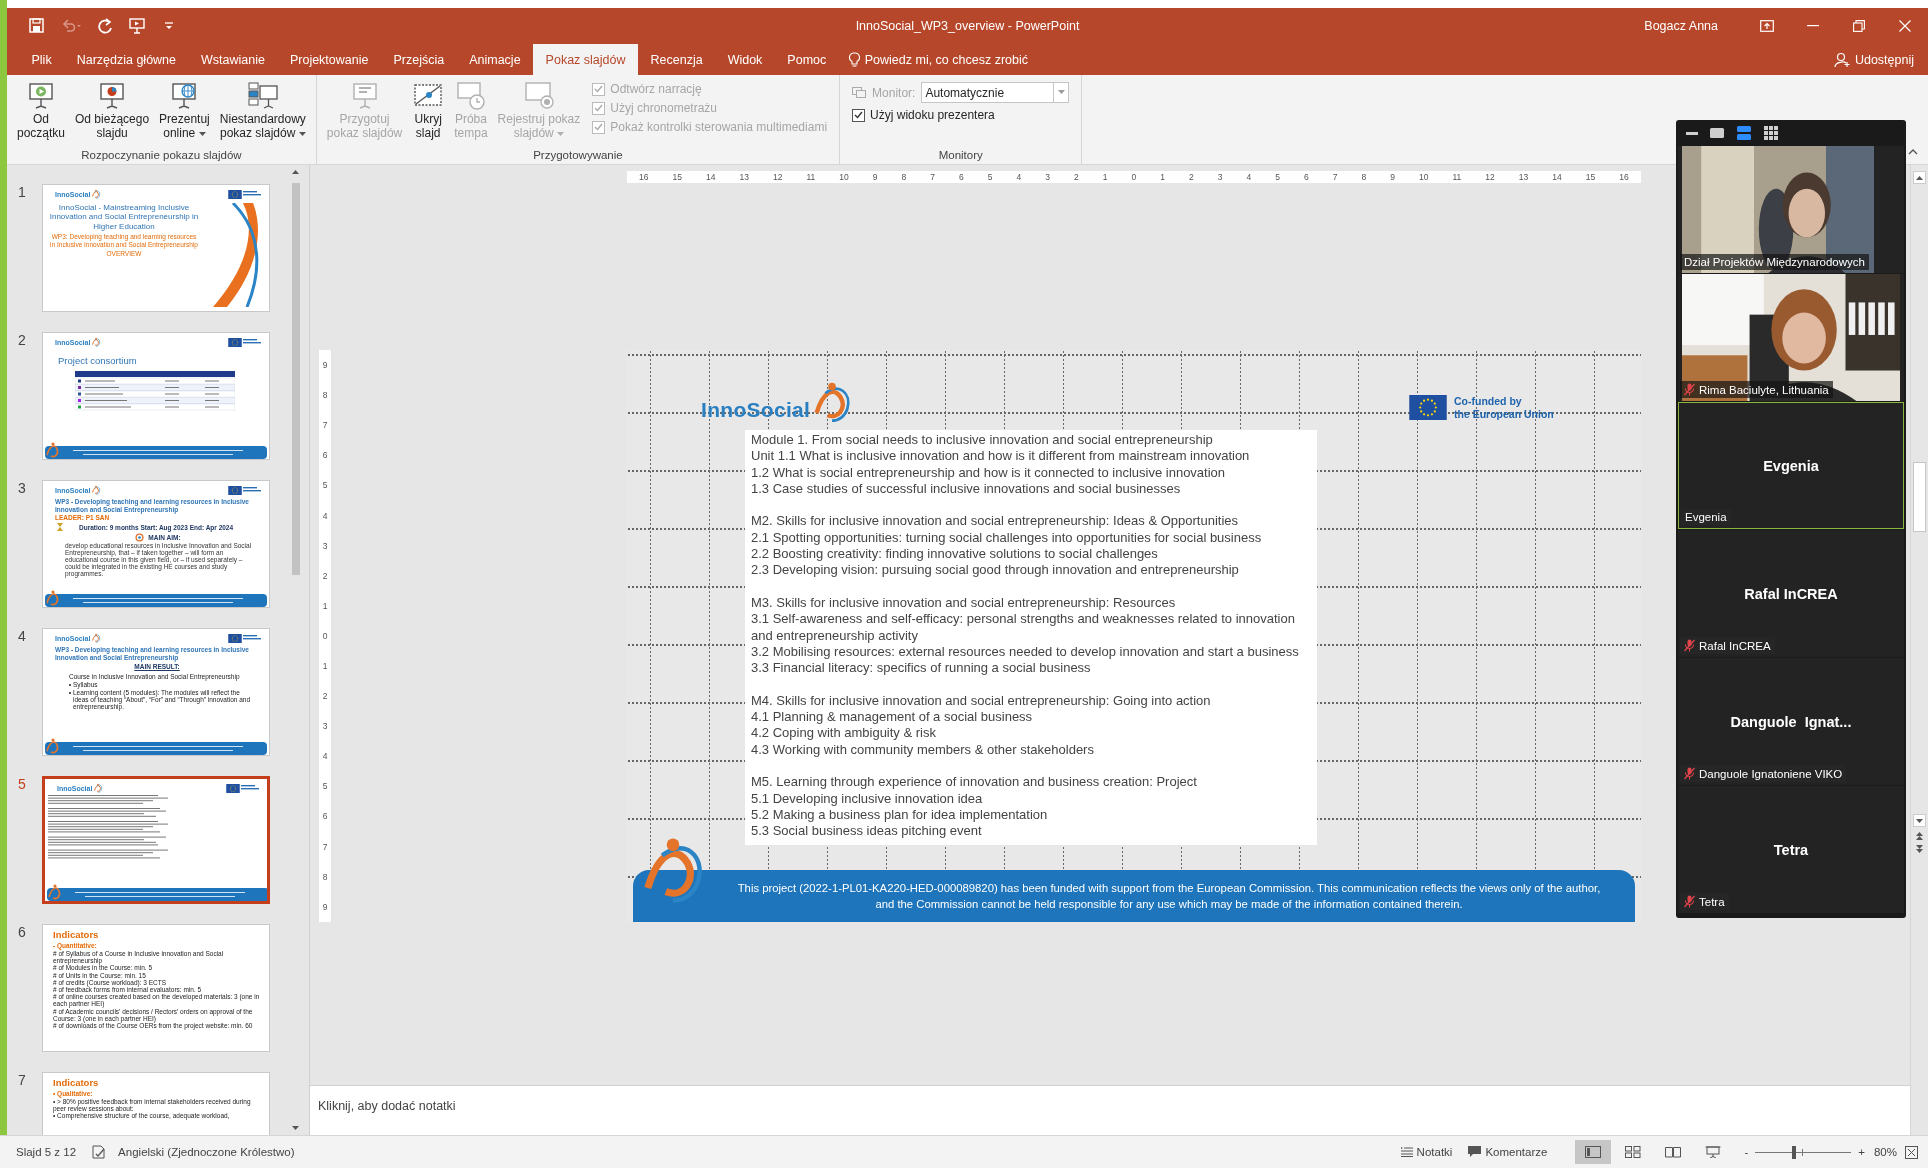 Image resolution: width=1928 pixels, height=1168 pixels. Describe the element at coordinates (76, 1082) in the screenshot. I see `slide-title: Indicators` at that location.